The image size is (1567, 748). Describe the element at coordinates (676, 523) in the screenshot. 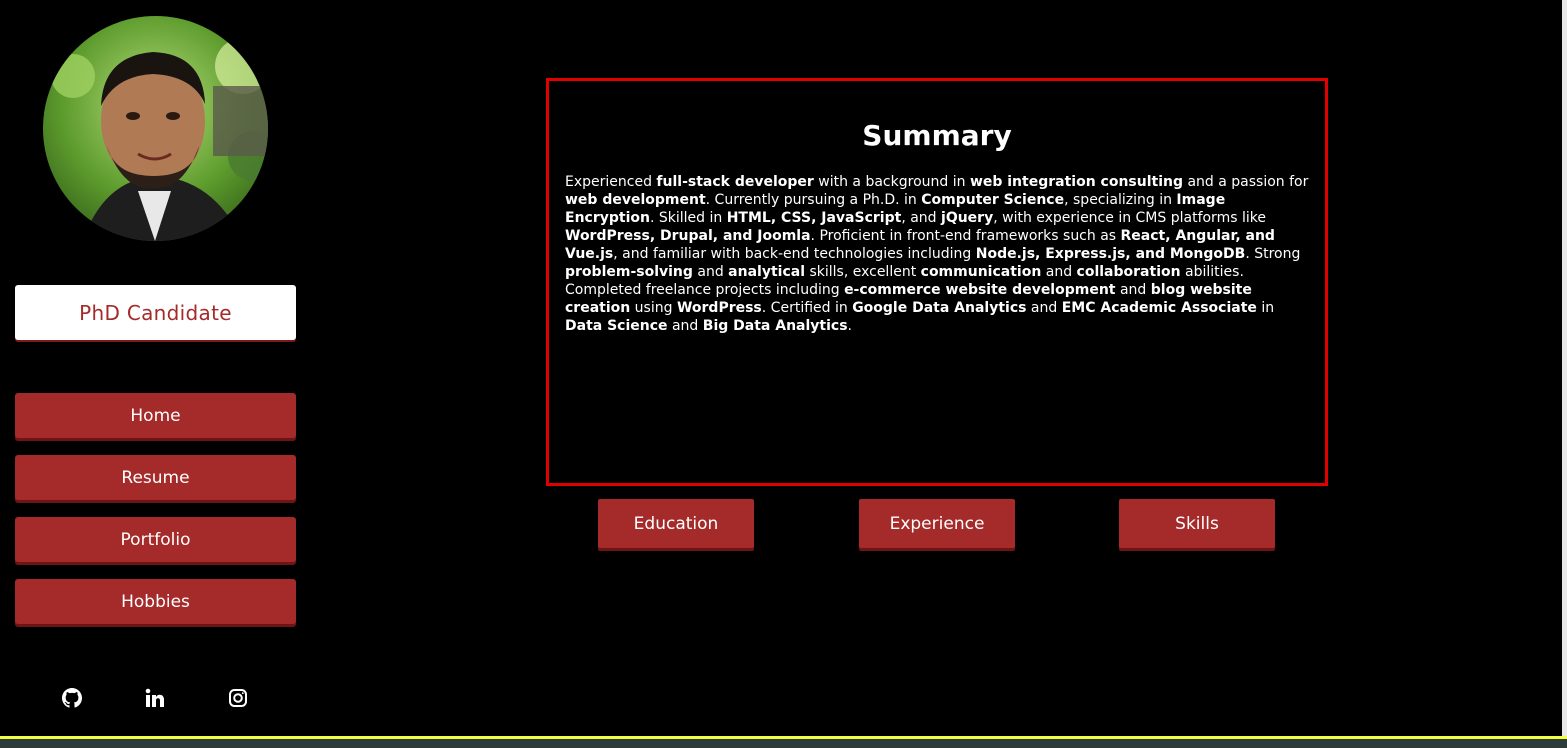

I see `tab-education-button: Education` at that location.